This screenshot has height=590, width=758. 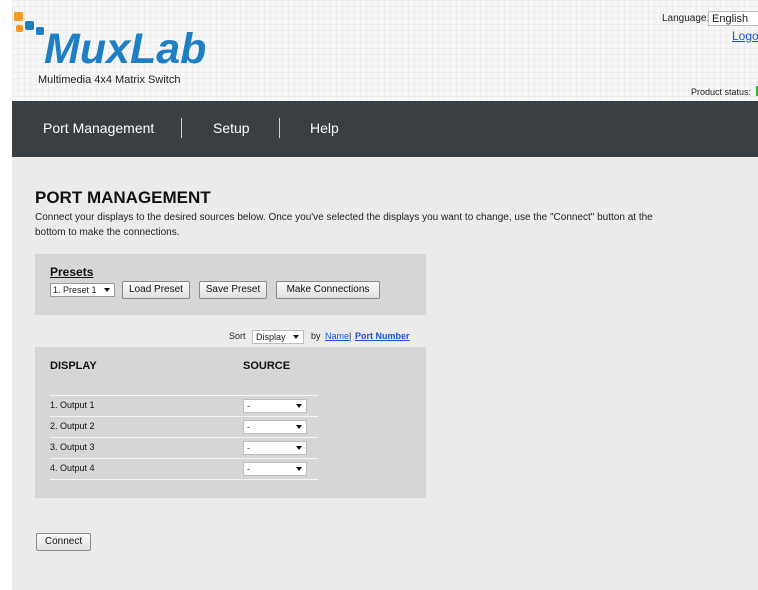 I want to click on sort-select: Display, so click(x=278, y=337).